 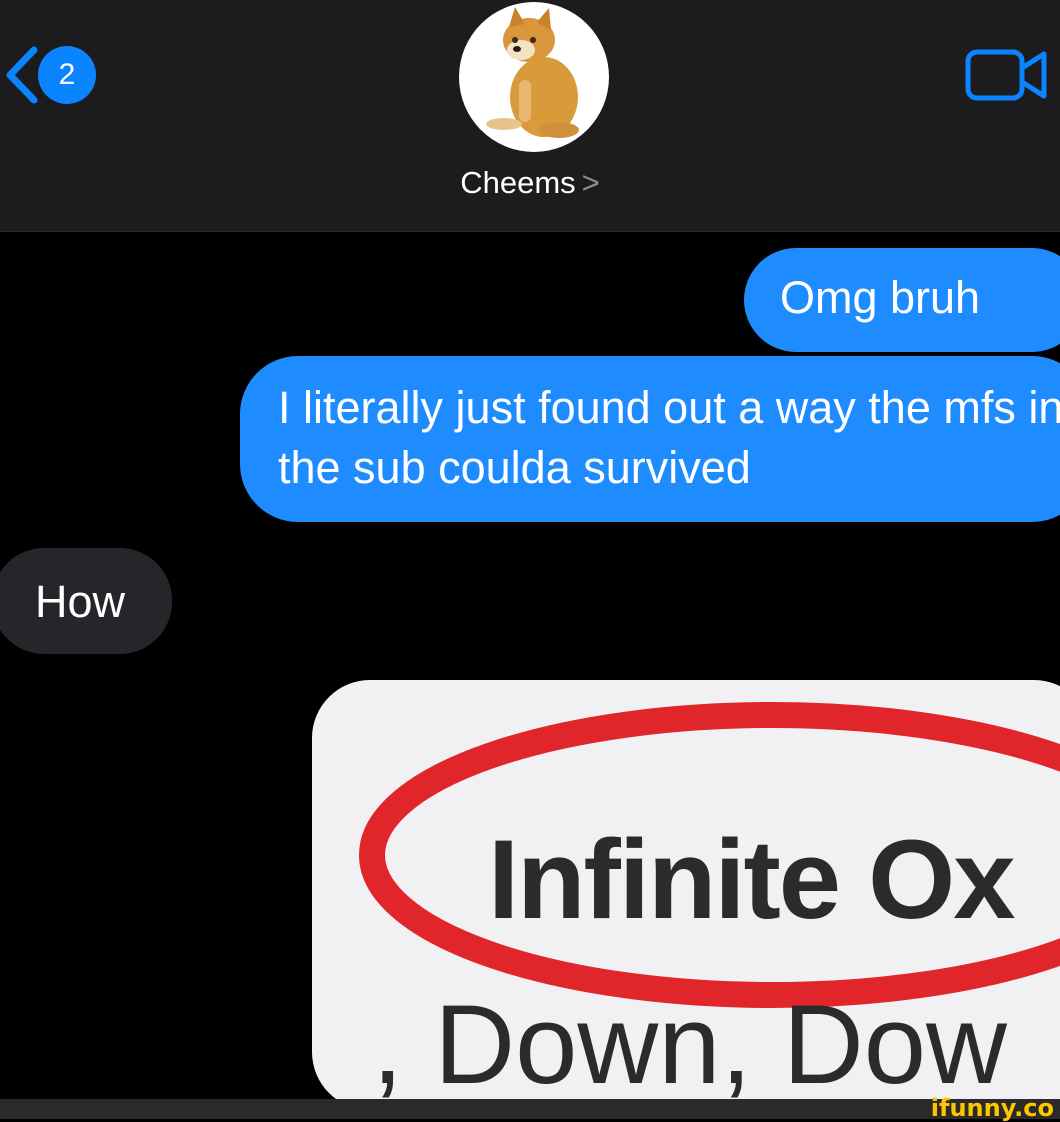 What do you see at coordinates (67, 75) in the screenshot?
I see `unread-count-badge: 2` at bounding box center [67, 75].